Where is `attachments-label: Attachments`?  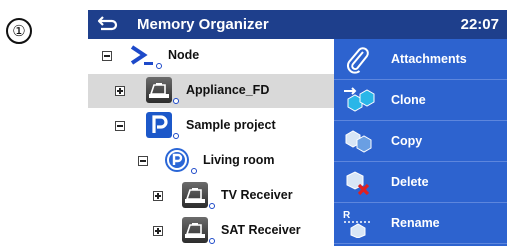
attachments-label: Attachments is located at coordinates (429, 59).